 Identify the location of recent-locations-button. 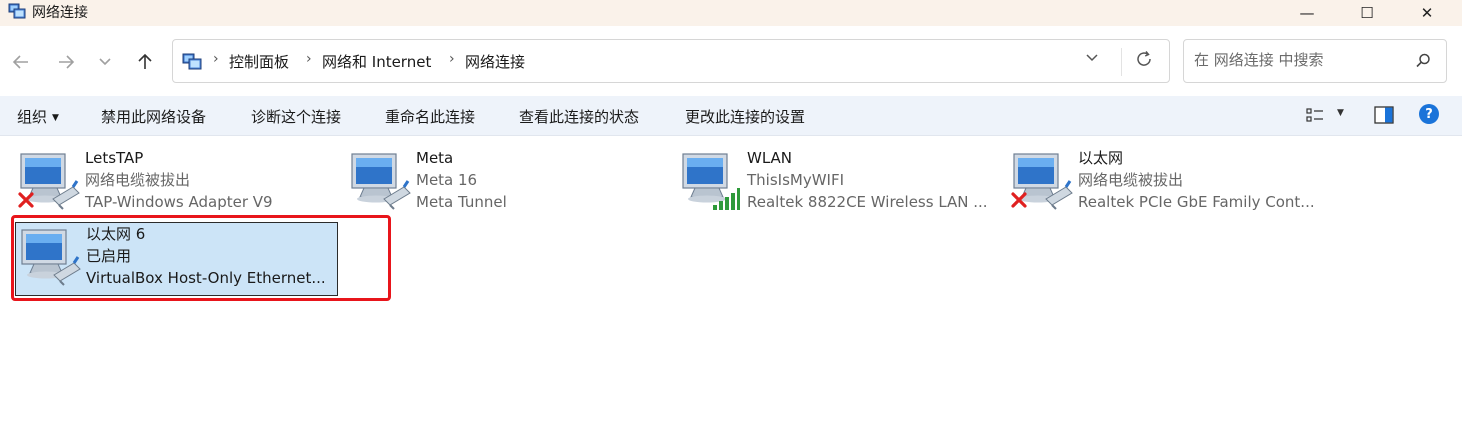
(105, 62).